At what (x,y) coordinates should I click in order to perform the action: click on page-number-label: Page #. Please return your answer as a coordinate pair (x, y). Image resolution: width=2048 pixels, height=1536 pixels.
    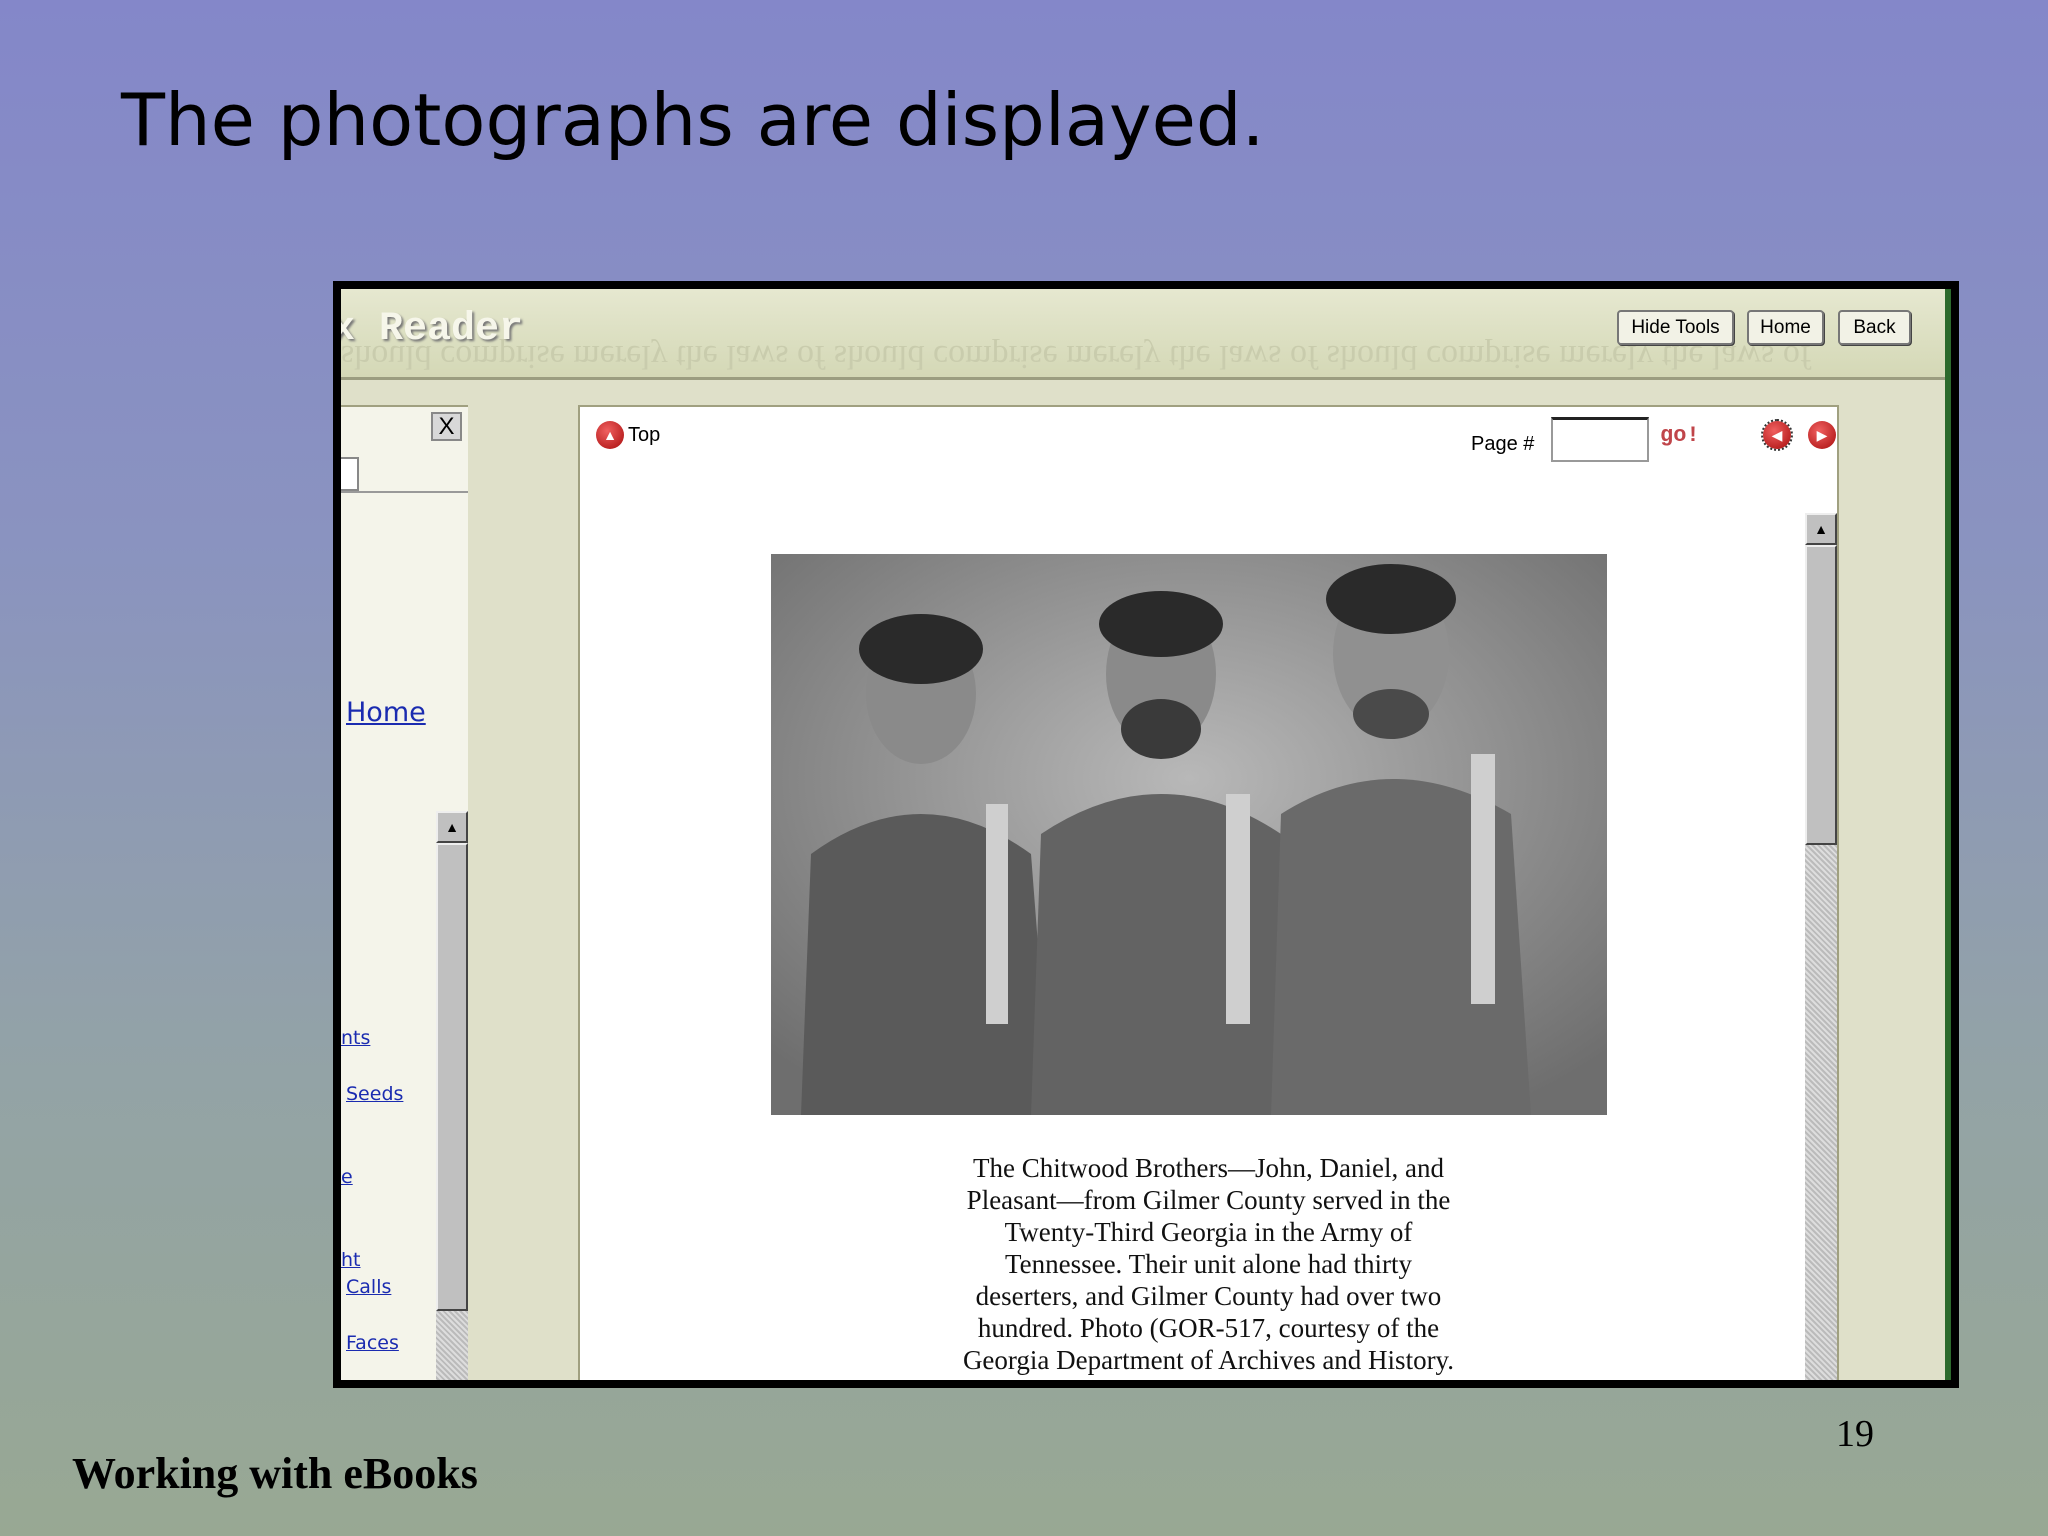
    Looking at the image, I should click on (1503, 444).